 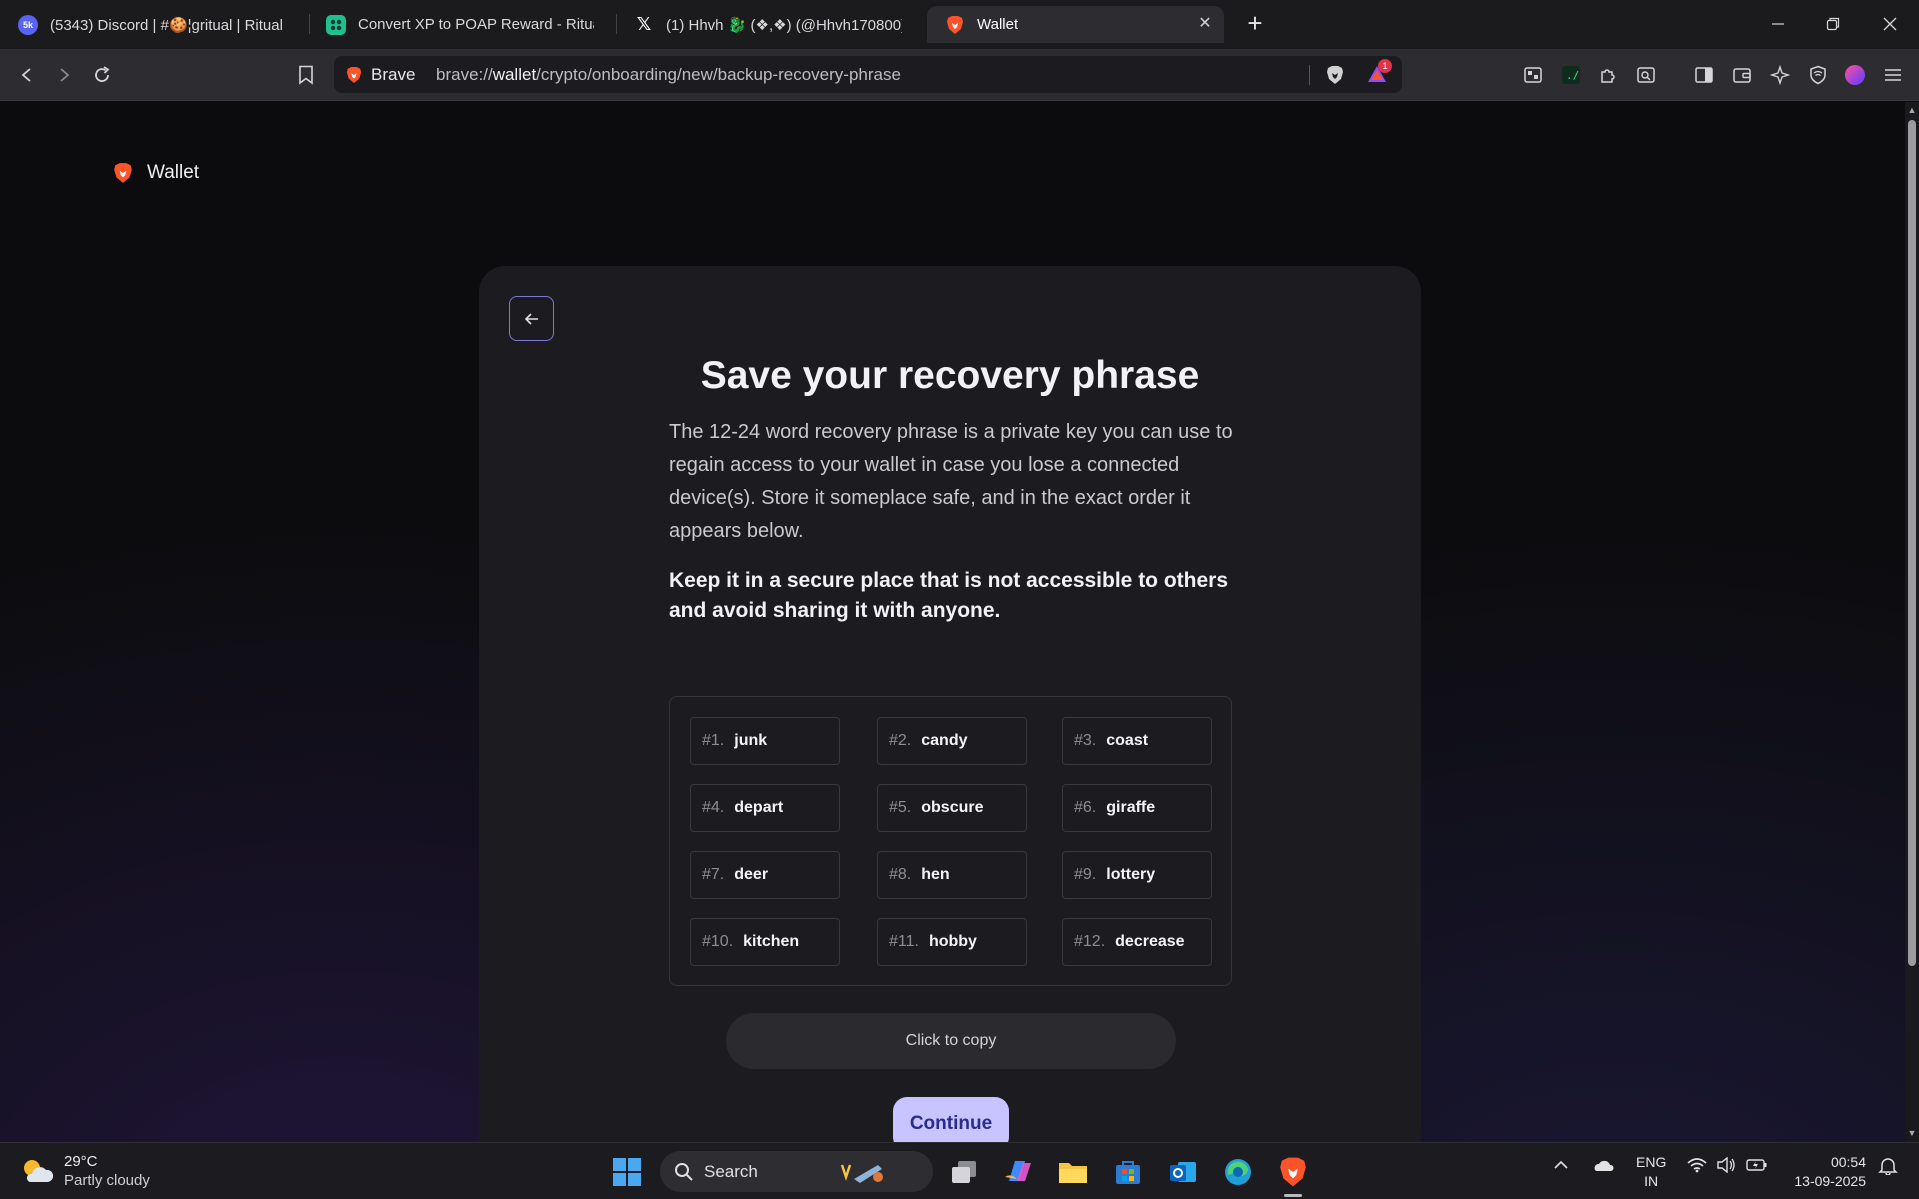 What do you see at coordinates (964, 1172) in the screenshot?
I see `task-view-icon` at bounding box center [964, 1172].